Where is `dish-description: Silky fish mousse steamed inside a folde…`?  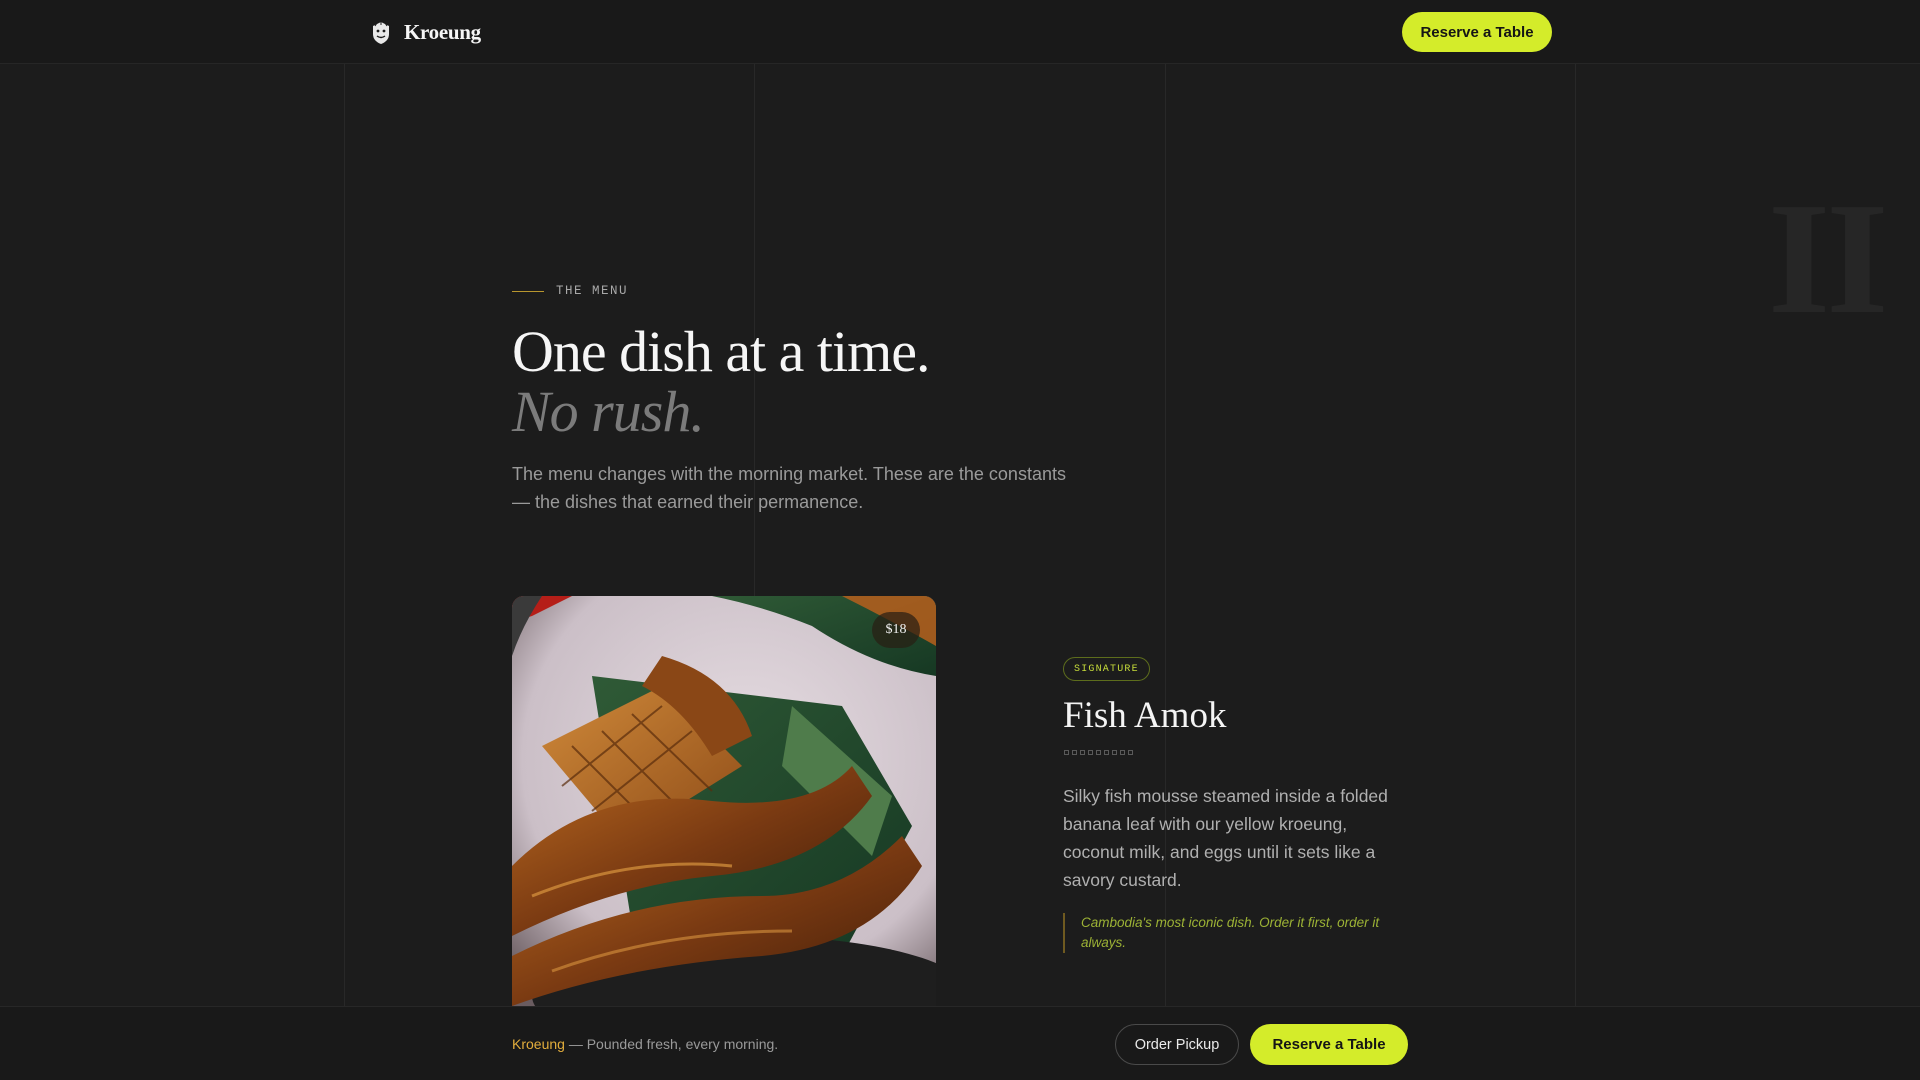
dish-description: Silky fish mousse steamed inside a folde… is located at coordinates (1225, 838).